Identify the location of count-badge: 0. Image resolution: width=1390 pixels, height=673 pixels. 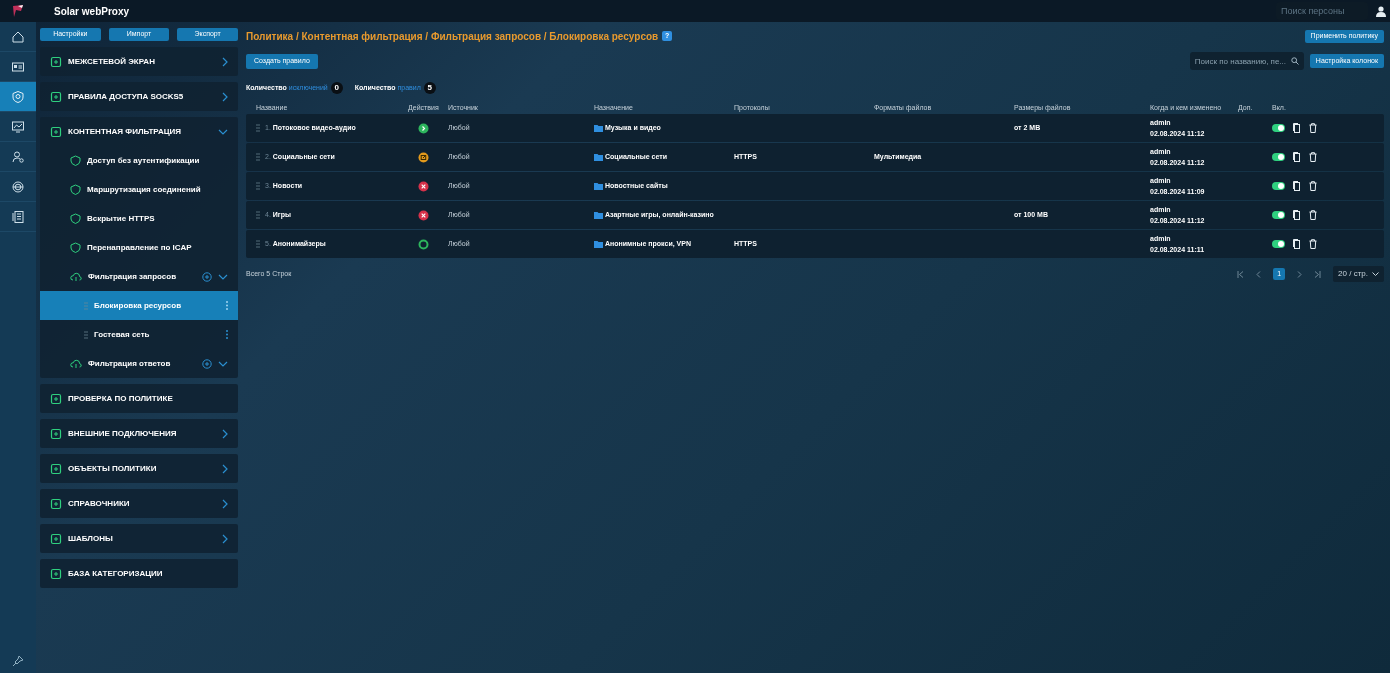
(336, 88).